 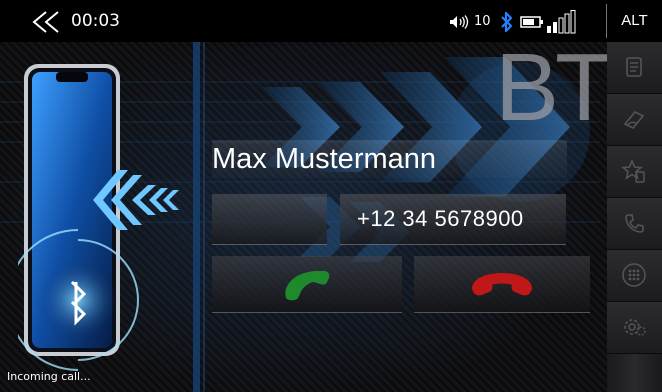 I want to click on accept-call-button, so click(x=307, y=284).